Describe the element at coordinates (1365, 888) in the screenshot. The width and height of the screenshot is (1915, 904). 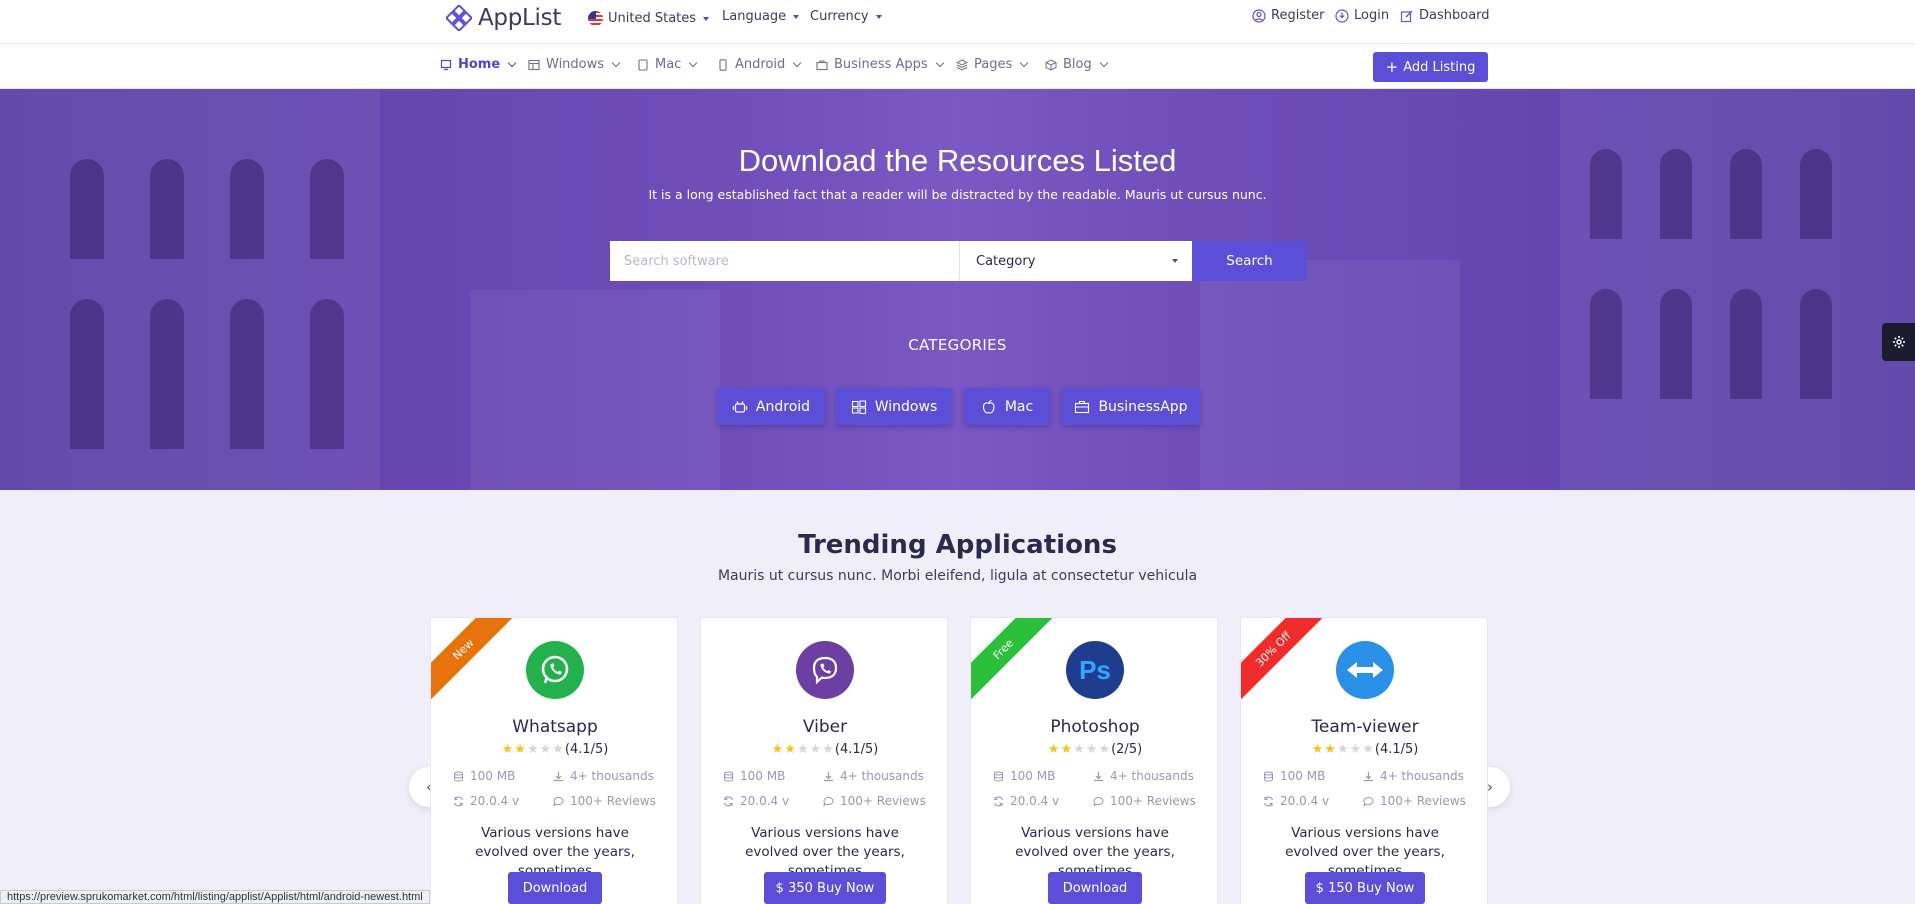
I see `buy-now-button: $ 150 Buy Now` at that location.